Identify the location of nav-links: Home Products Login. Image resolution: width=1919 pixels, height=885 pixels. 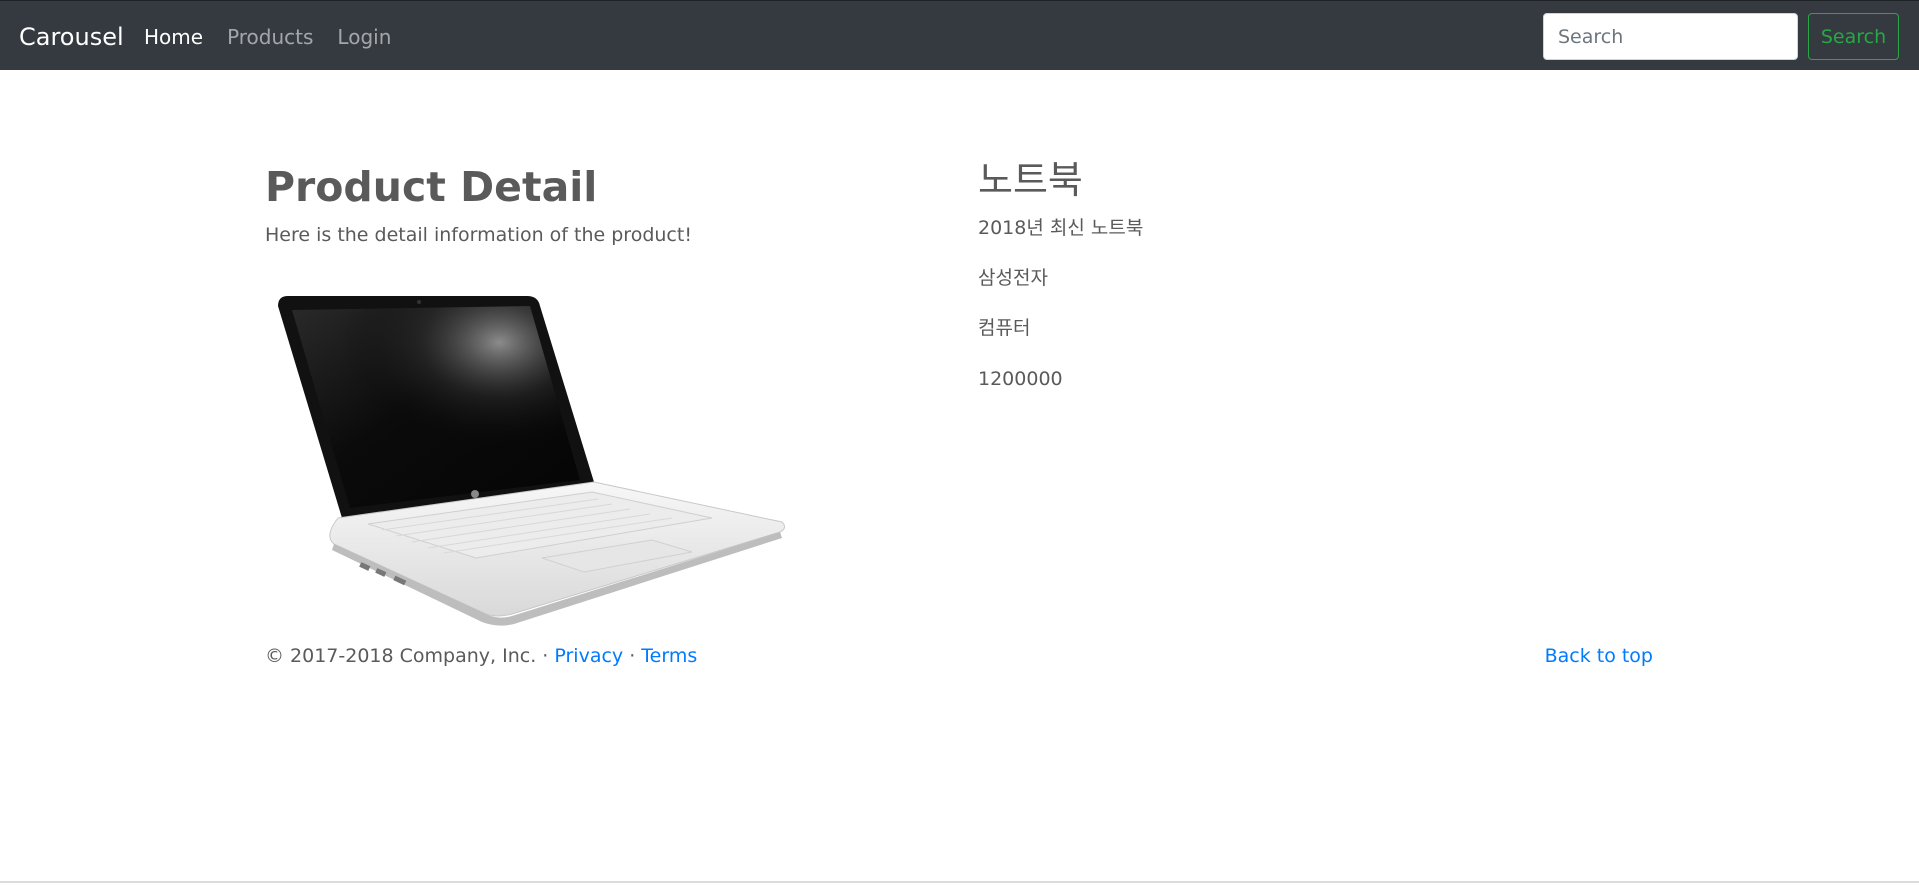
(279, 37).